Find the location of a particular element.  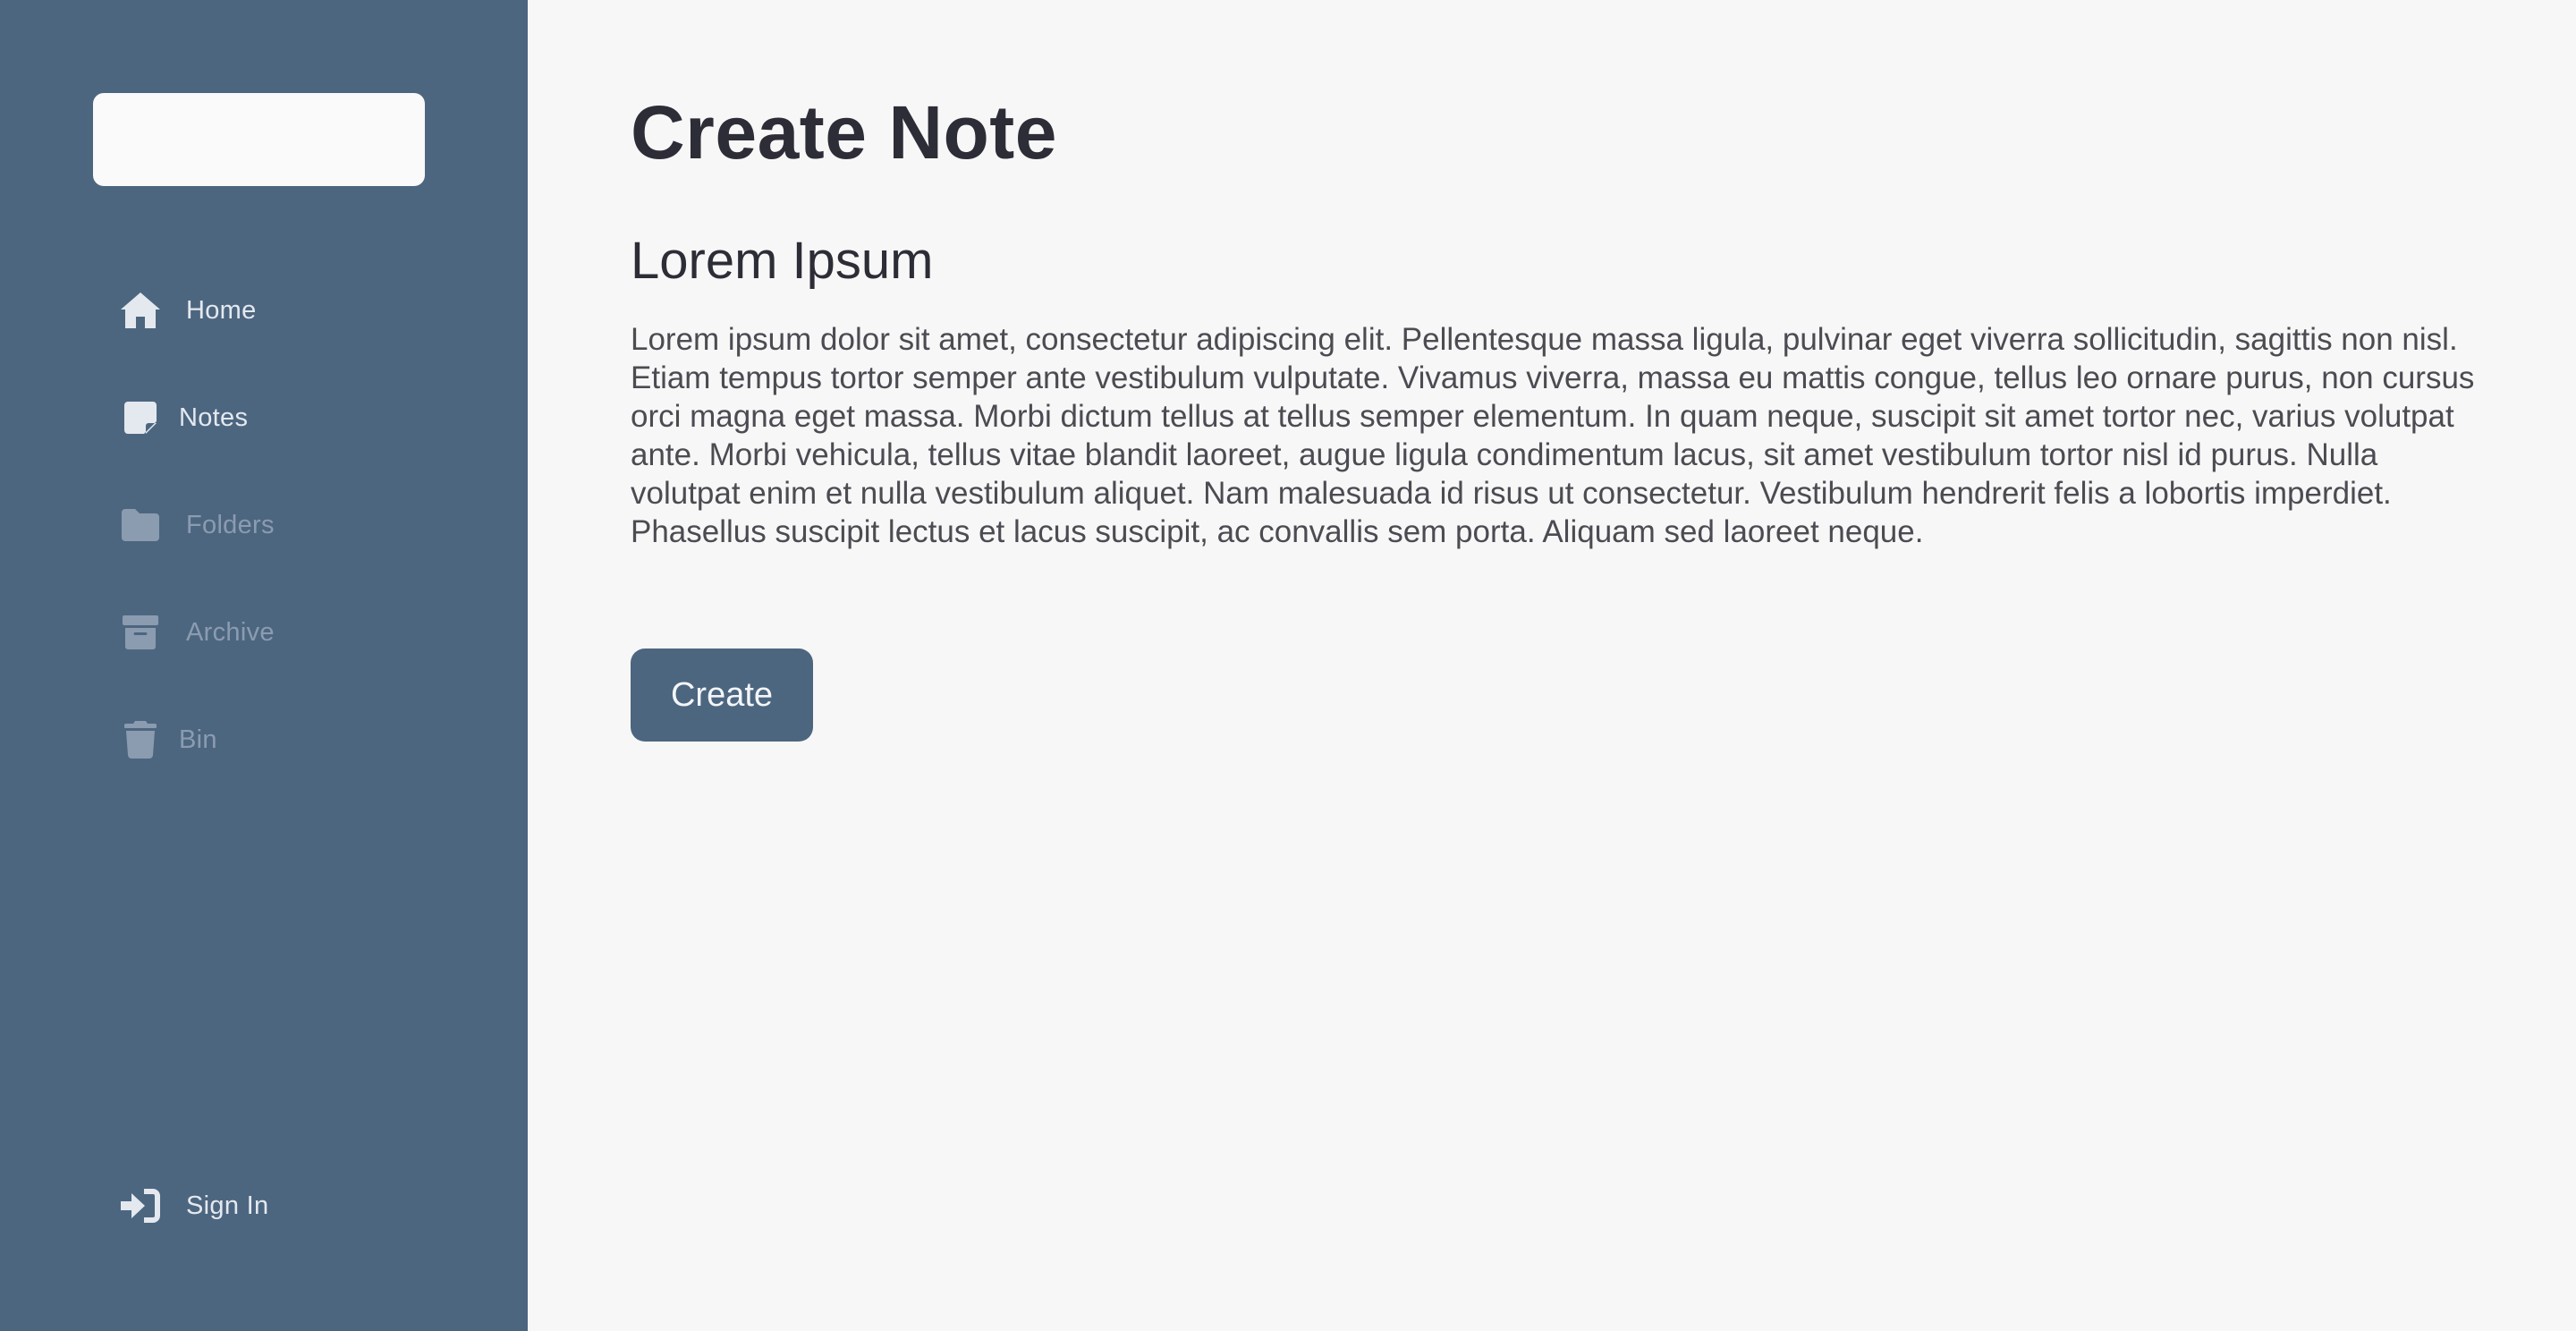

logo-placeholder is located at coordinates (259, 139).